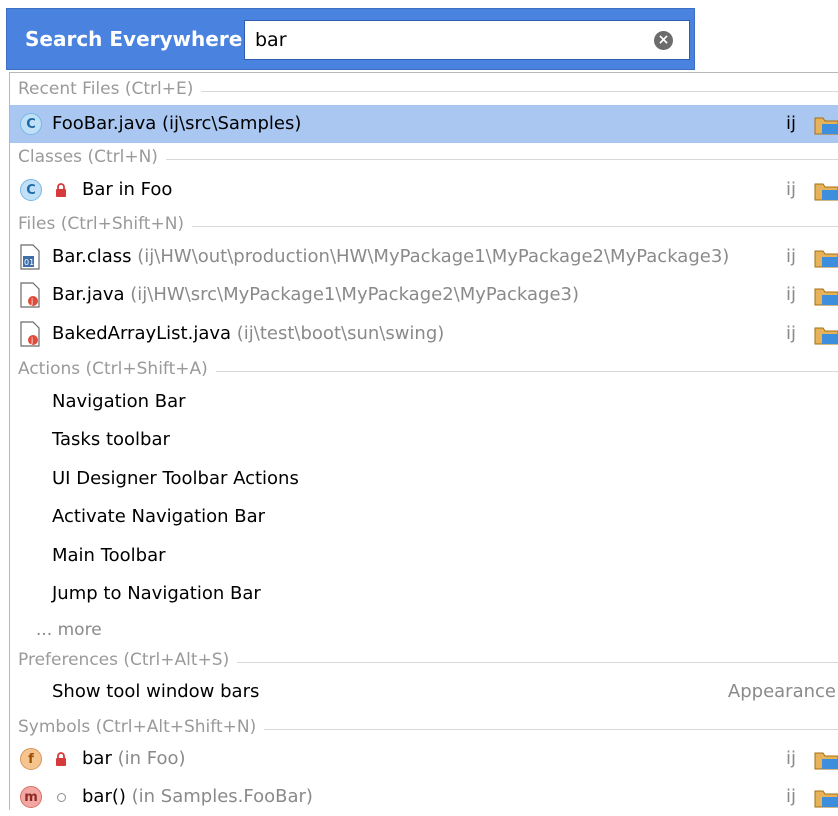  I want to click on group-header-actions: Actions (Ctrl+Shift+A), so click(424, 369).